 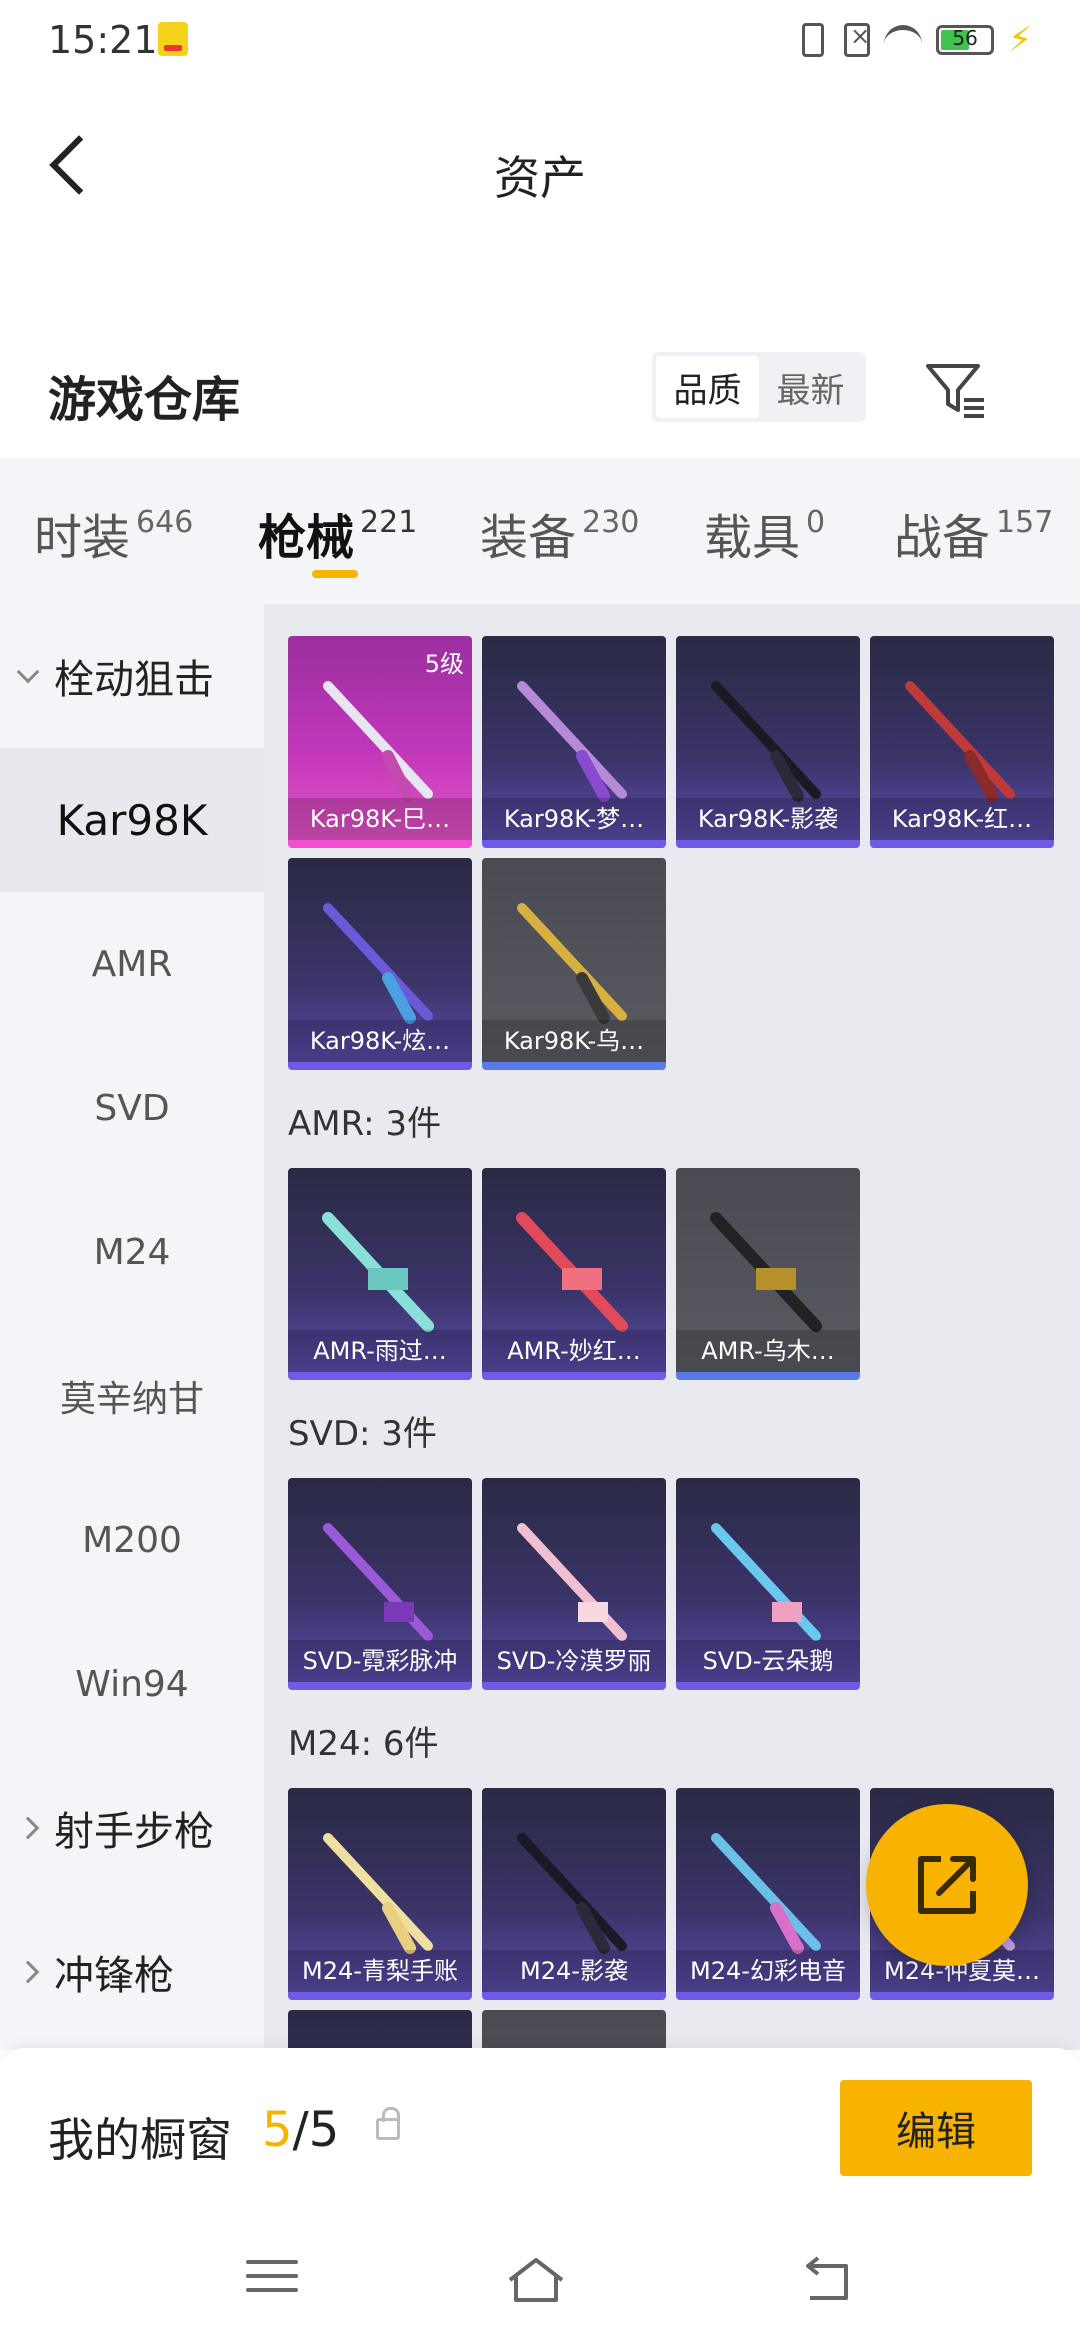 What do you see at coordinates (132, 1396) in the screenshot?
I see `sidebar-item-mosin: 莫辛纳甘` at bounding box center [132, 1396].